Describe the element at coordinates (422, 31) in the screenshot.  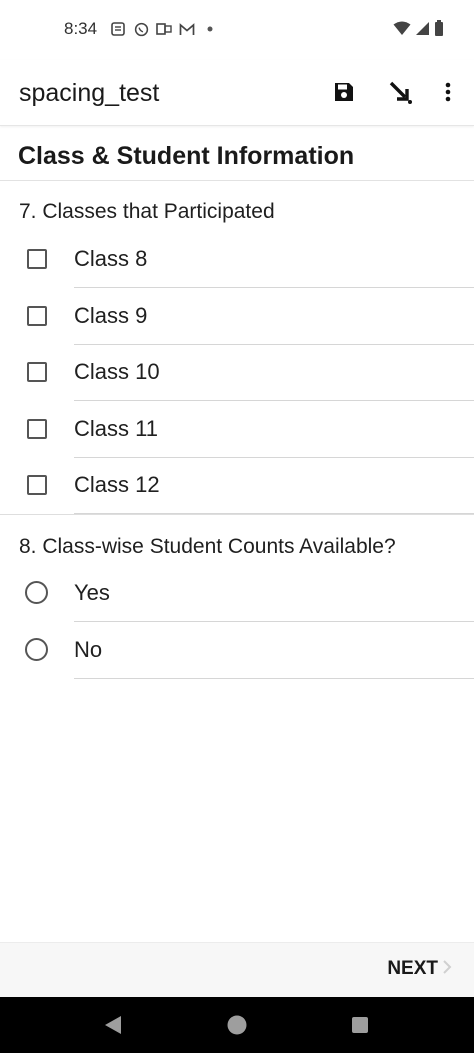
I see `signal-icon` at that location.